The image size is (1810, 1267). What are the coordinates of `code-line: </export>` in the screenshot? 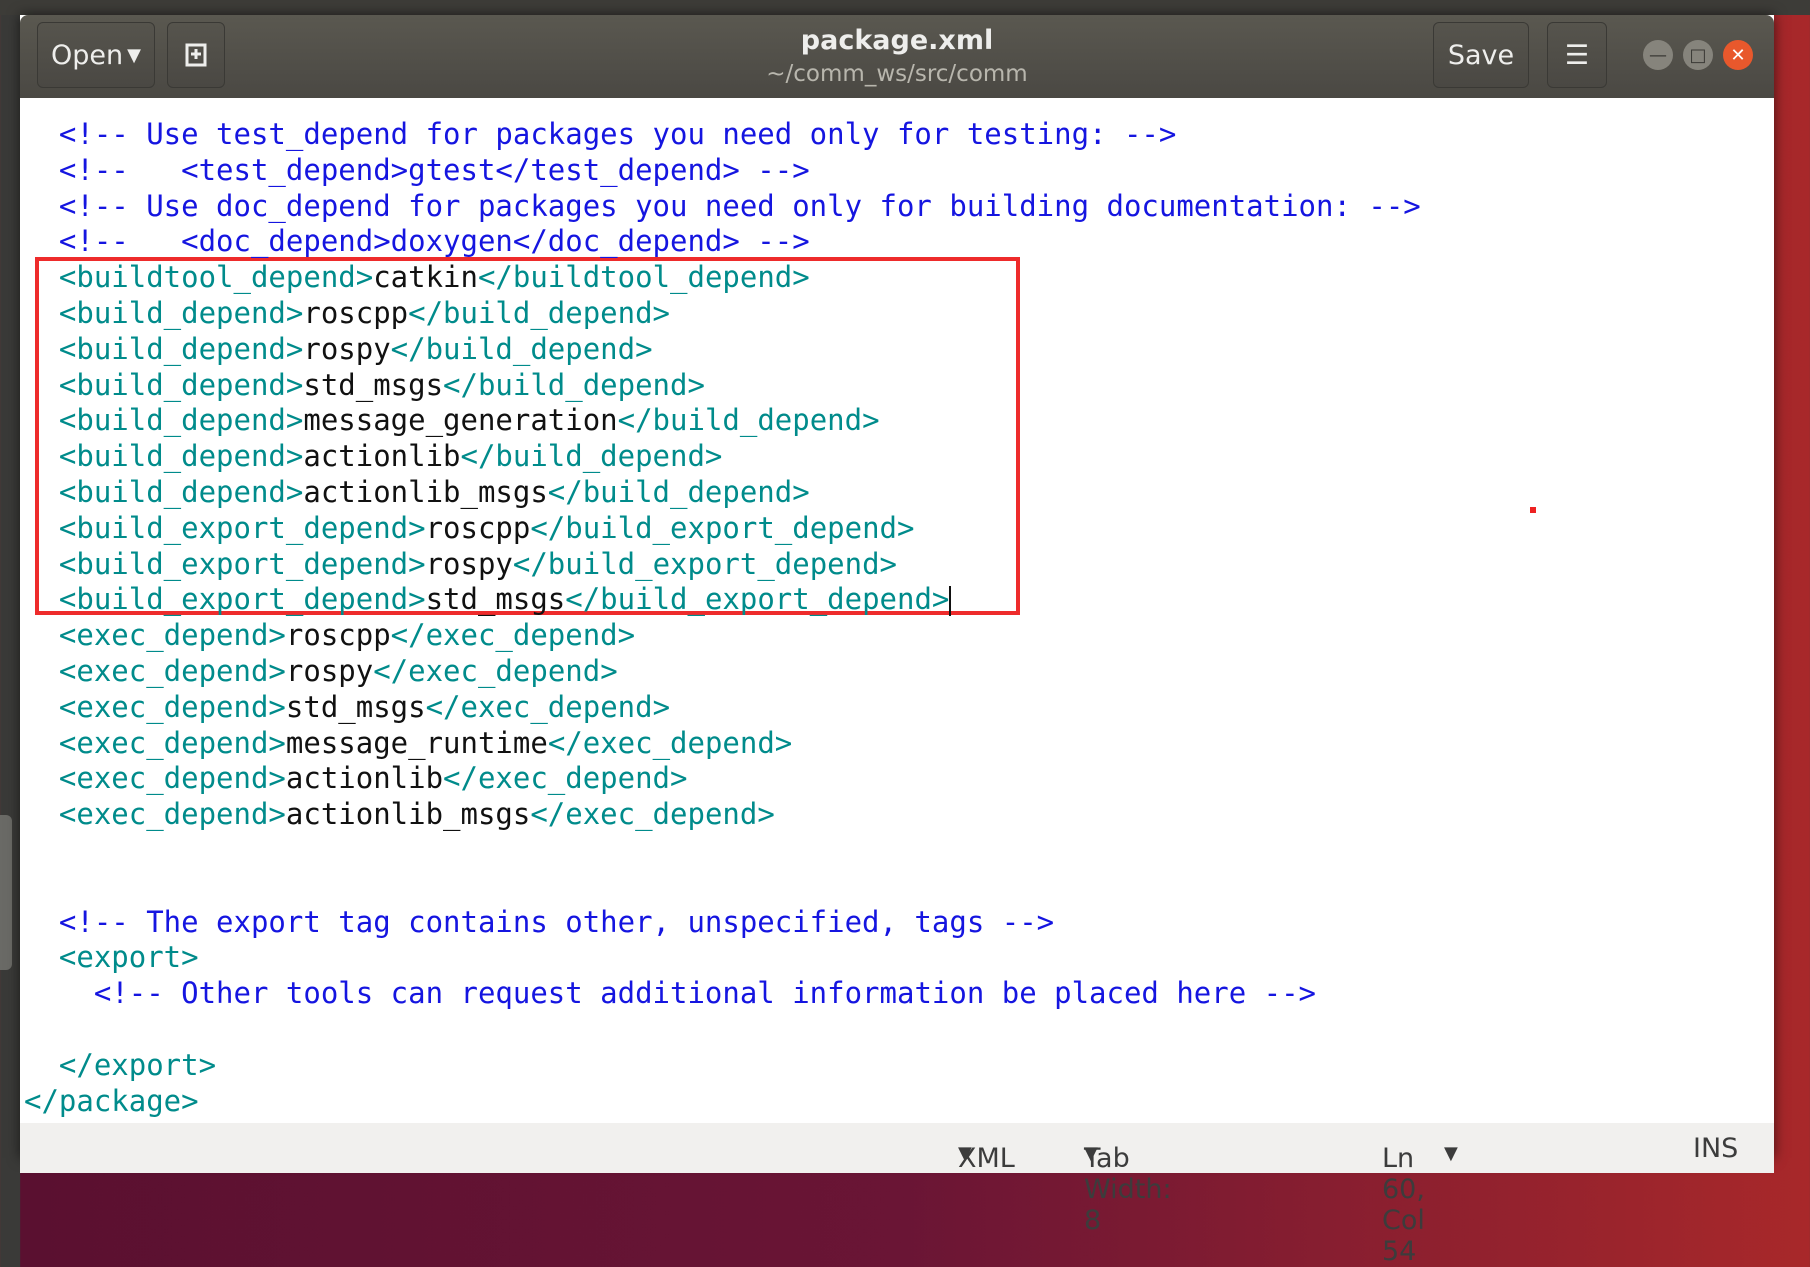 It's located at (120, 1065).